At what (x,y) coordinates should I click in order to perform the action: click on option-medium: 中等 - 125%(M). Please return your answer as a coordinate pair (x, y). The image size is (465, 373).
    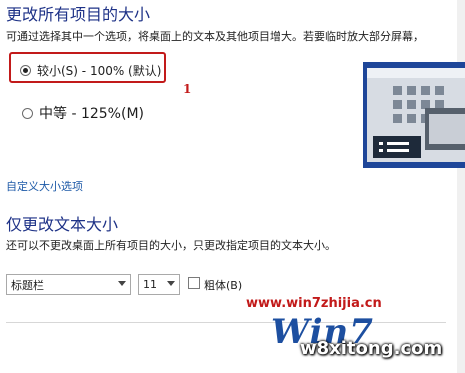
    Looking at the image, I should click on (83, 113).